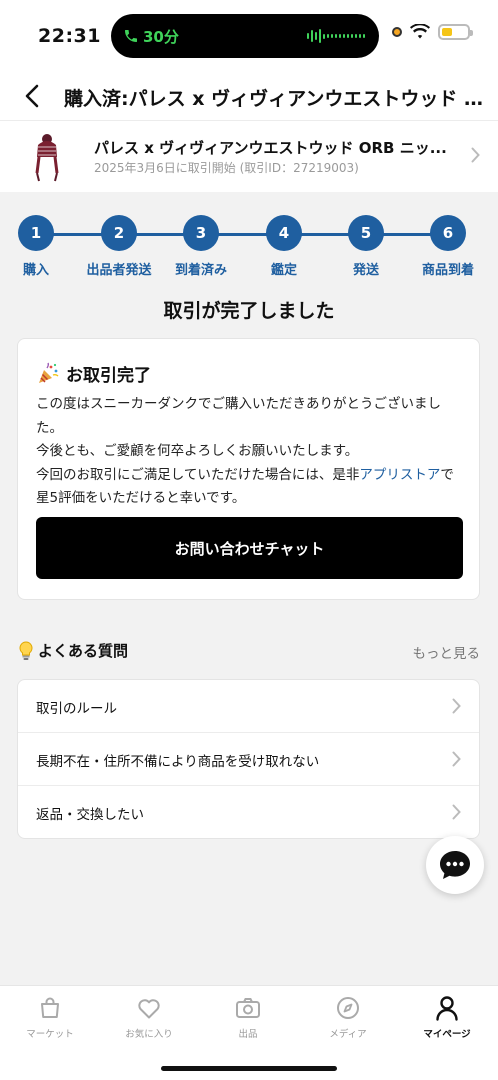 This screenshot has height=1080, width=498. I want to click on message-line: 今後とも、ご愛顧を何卒よろしくお願いいたします。, so click(197, 451).